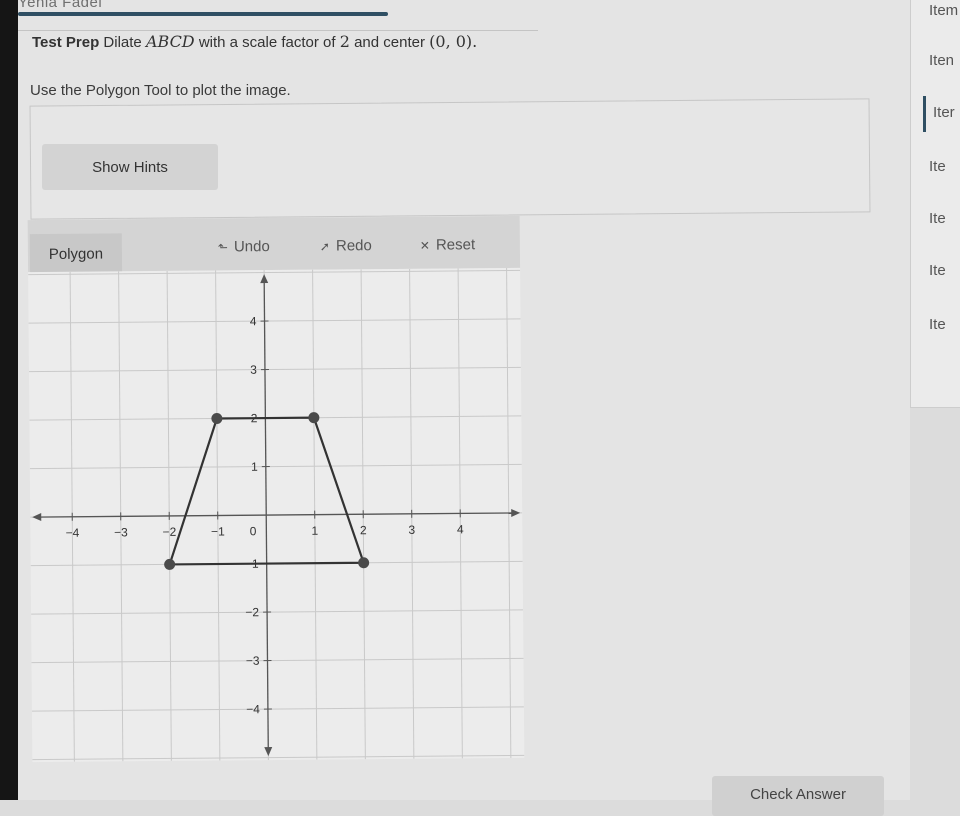  Describe the element at coordinates (252, 246) in the screenshot. I see `undo-label: Undo` at that location.